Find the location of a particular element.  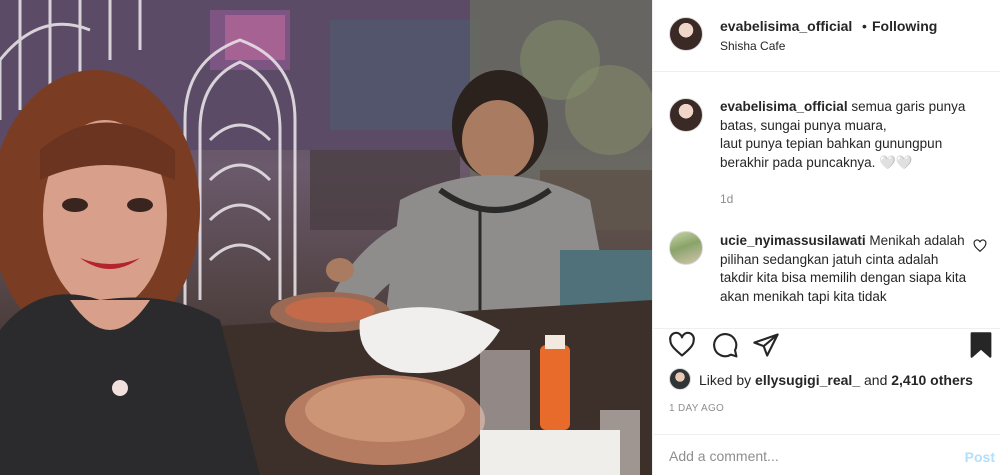

liker-username: ellysugigi_real_ is located at coordinates (807, 380).